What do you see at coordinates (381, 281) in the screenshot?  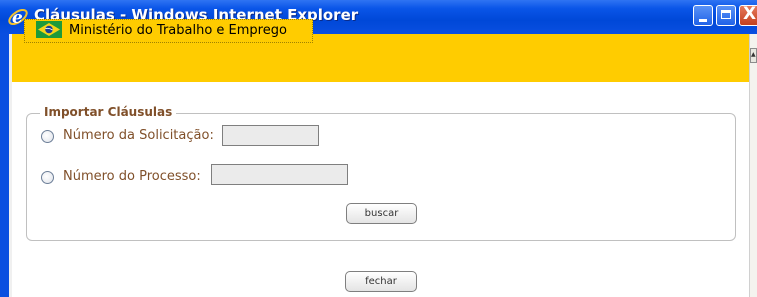 I see `close-button: fechar` at bounding box center [381, 281].